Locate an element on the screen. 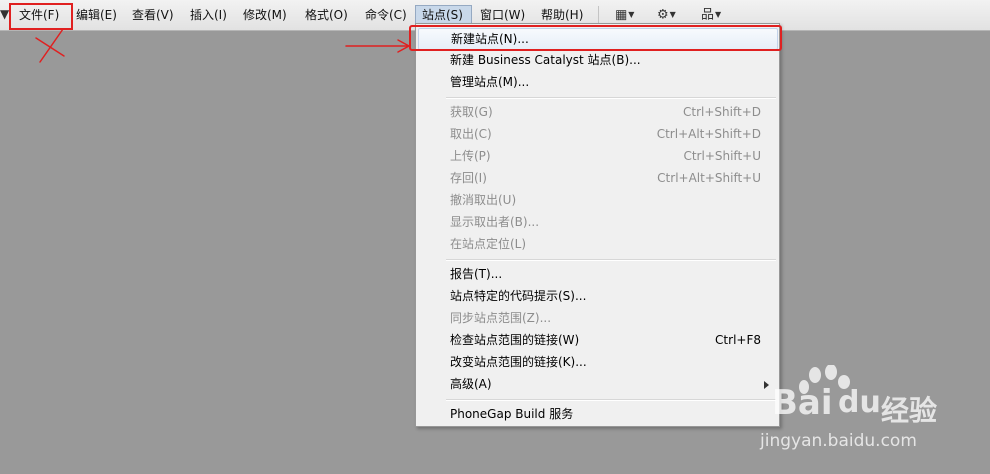  watermark-brand-right: du is located at coordinates (859, 402).